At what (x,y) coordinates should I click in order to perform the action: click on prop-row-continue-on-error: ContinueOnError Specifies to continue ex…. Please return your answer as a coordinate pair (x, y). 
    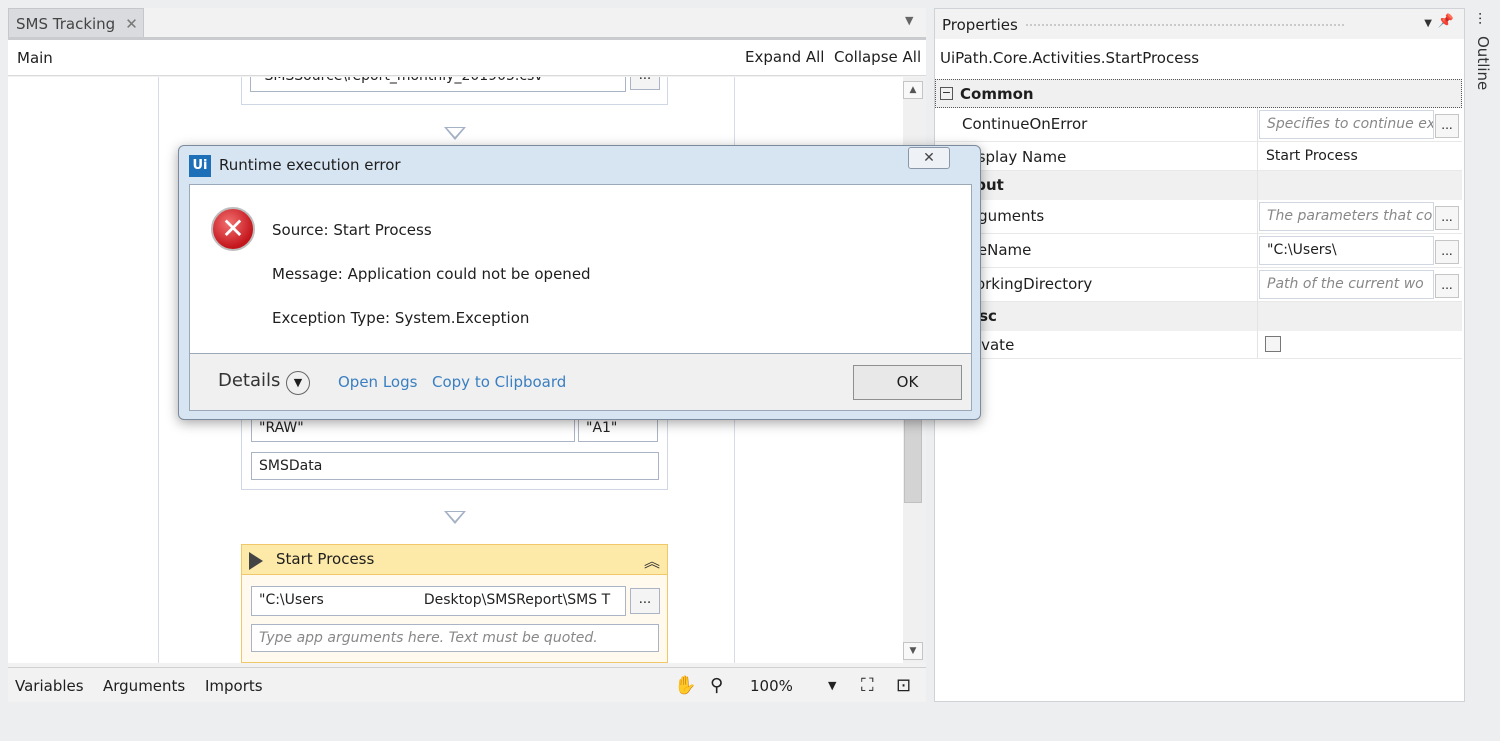
    Looking at the image, I should click on (1198, 125).